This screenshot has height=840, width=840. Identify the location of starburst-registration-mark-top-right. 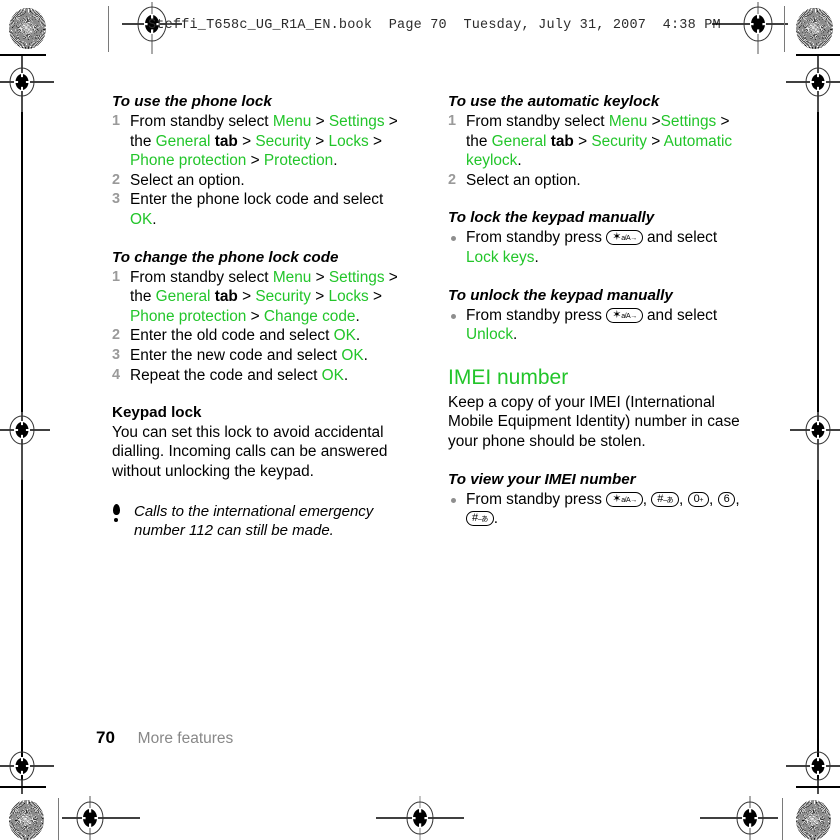
(814, 28).